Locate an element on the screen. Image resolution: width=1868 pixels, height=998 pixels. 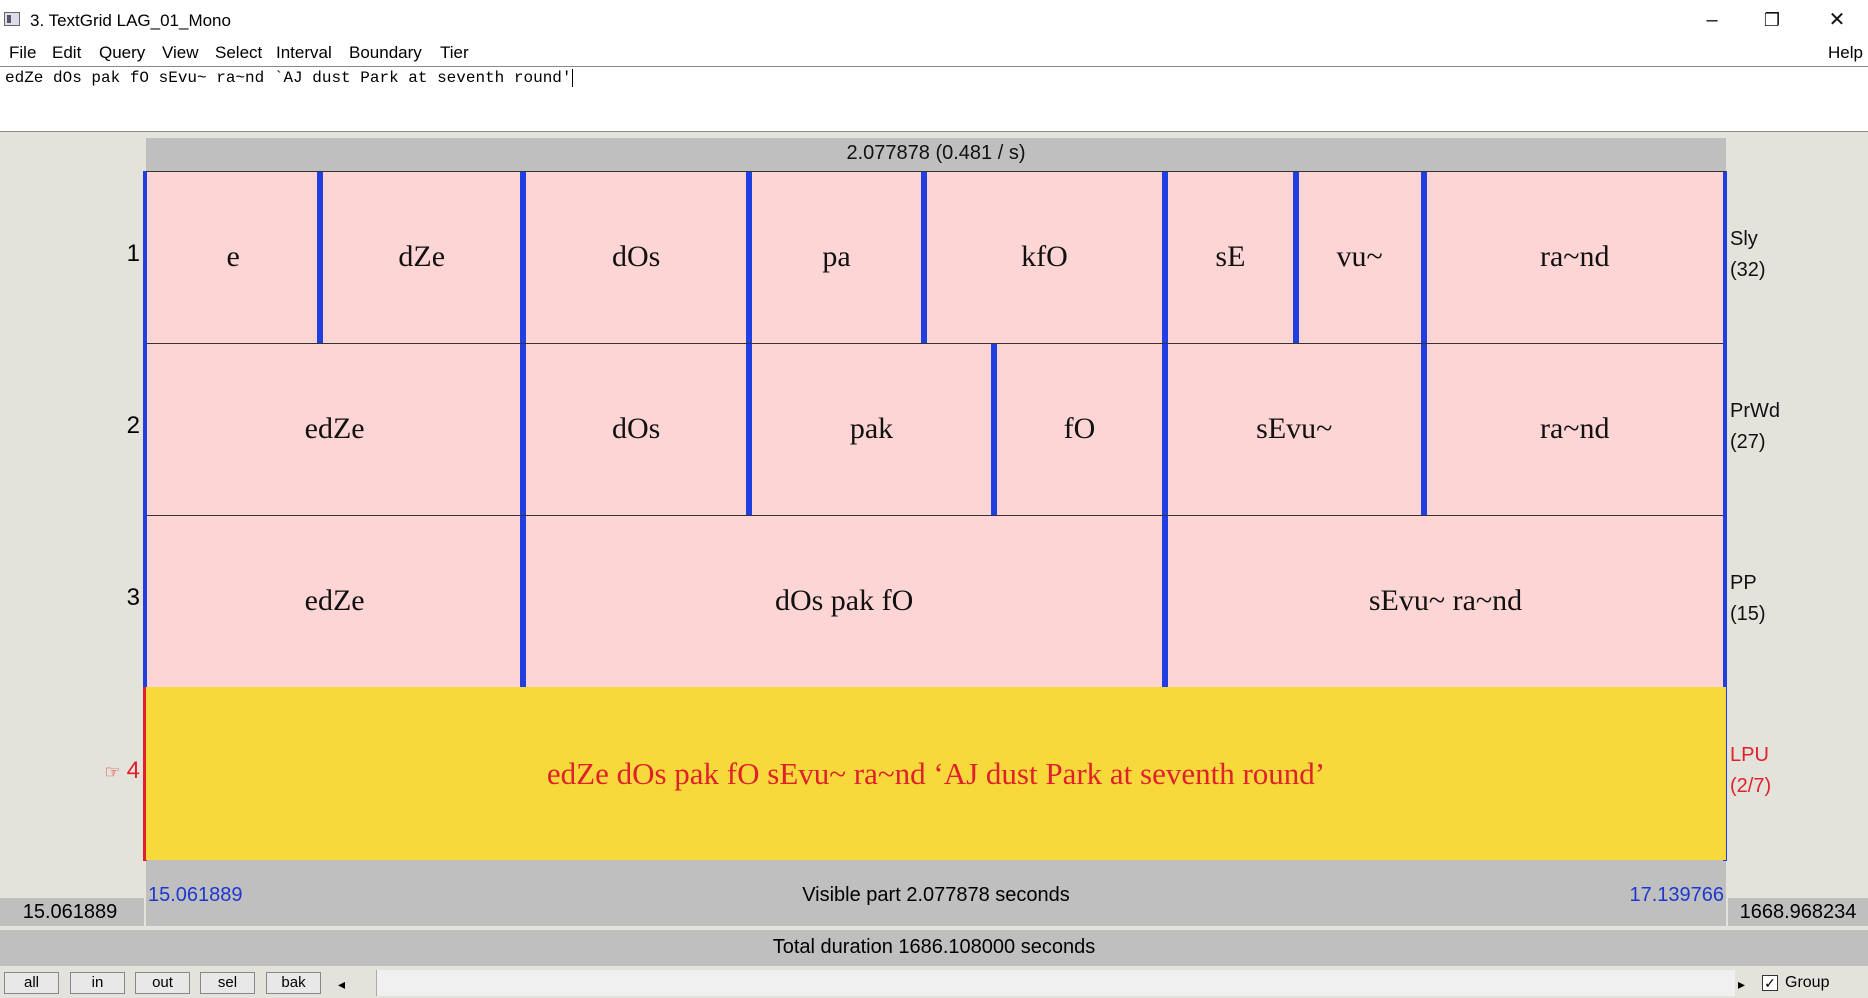
interval-label: sEvu~ is located at coordinates (1294, 428).